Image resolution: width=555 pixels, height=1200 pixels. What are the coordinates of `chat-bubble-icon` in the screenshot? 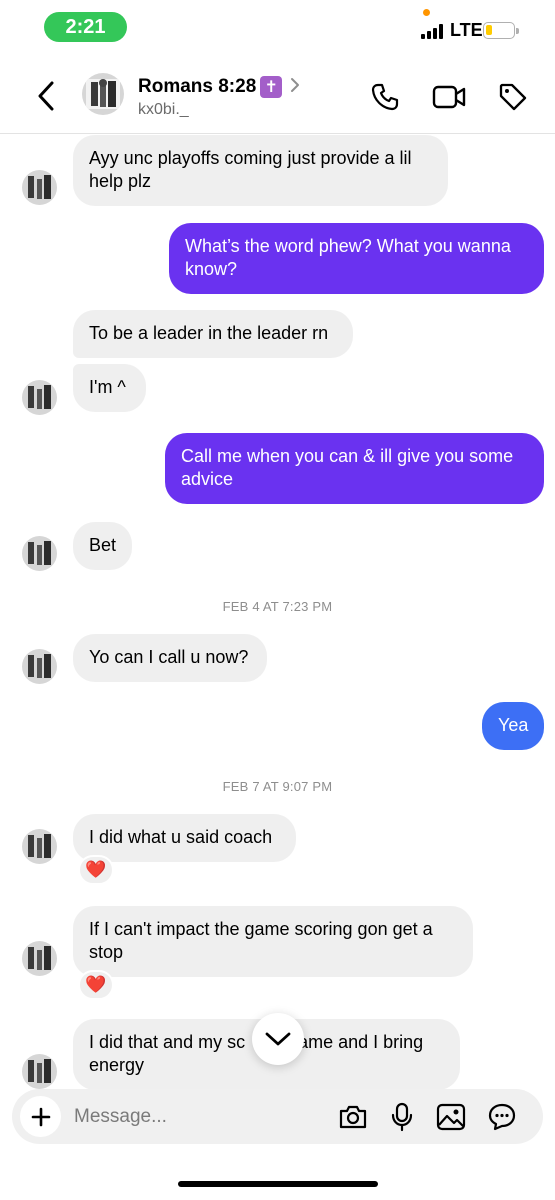 It's located at (502, 1117).